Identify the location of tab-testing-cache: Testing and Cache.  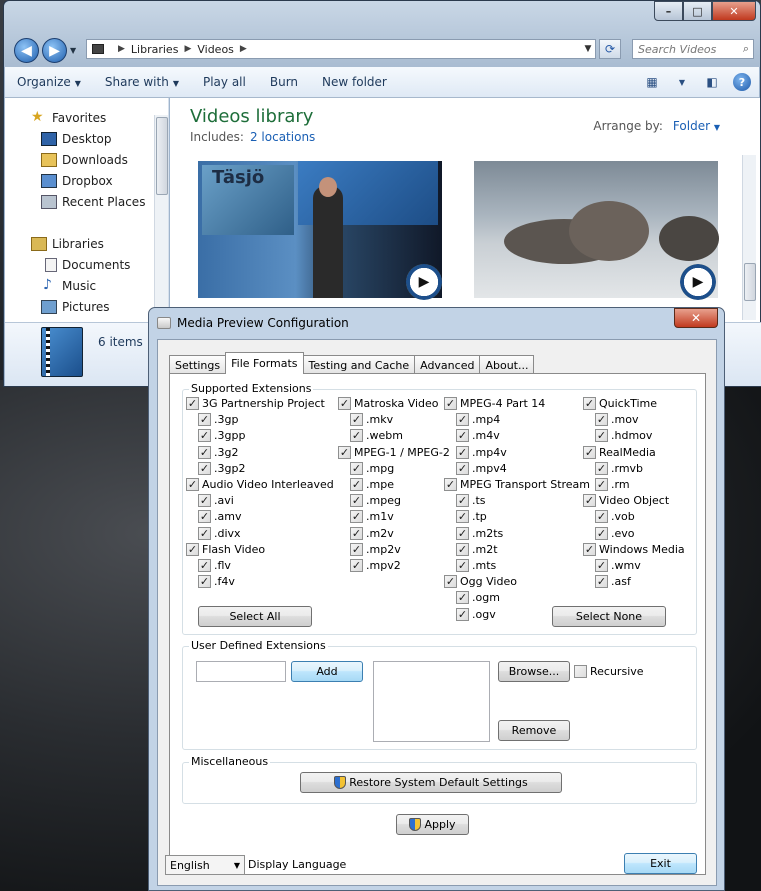
(359, 364).